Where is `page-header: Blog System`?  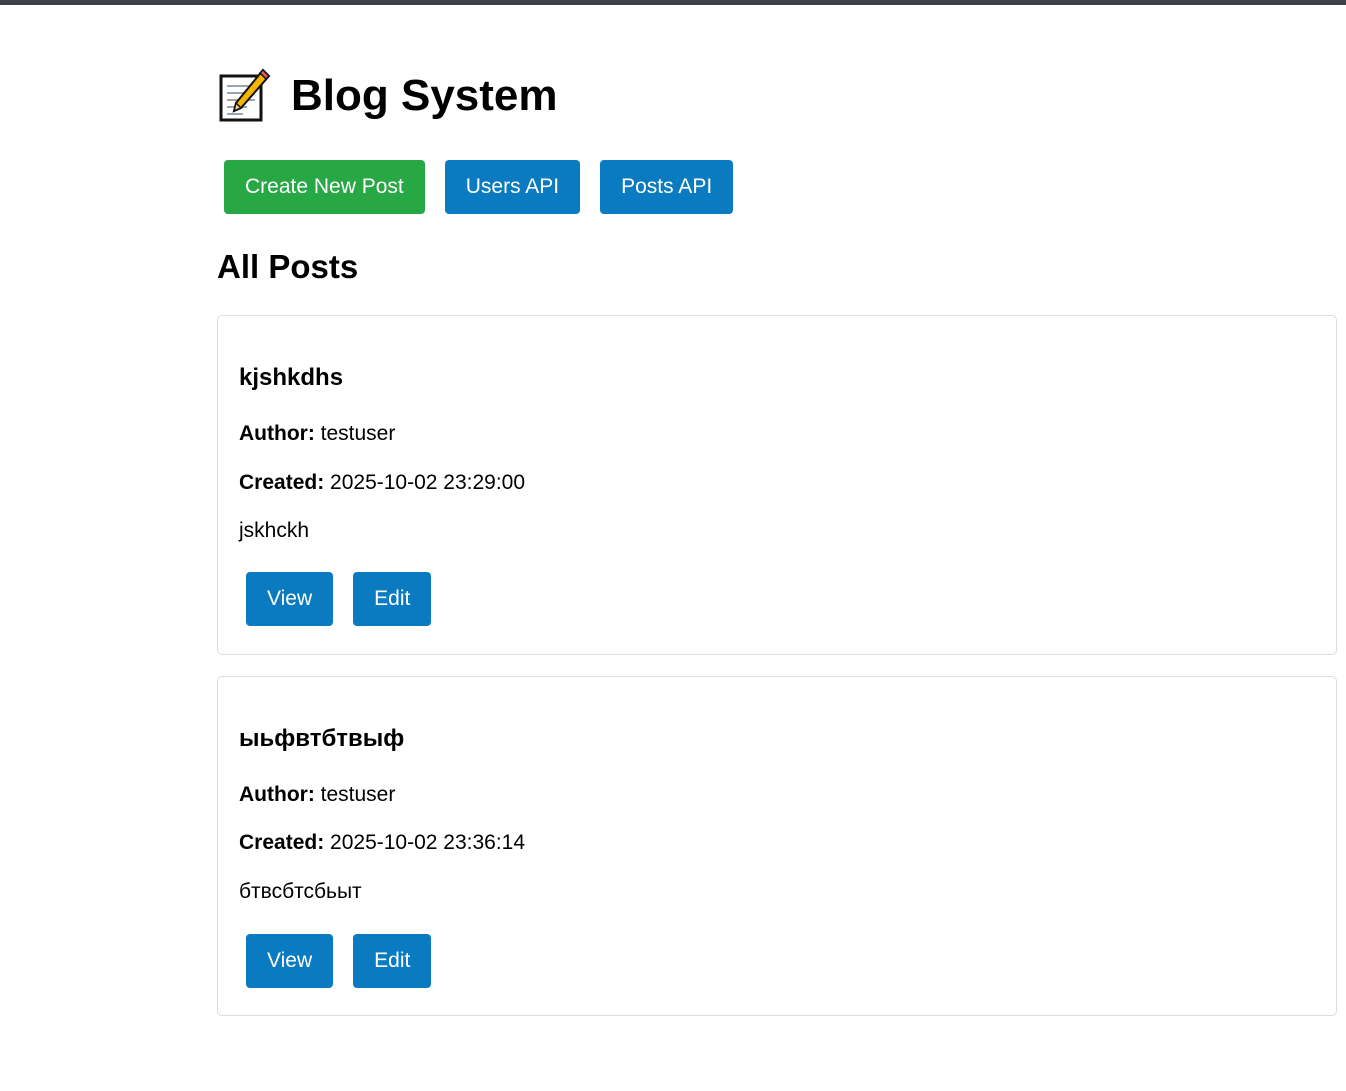 page-header: Blog System is located at coordinates (387, 96).